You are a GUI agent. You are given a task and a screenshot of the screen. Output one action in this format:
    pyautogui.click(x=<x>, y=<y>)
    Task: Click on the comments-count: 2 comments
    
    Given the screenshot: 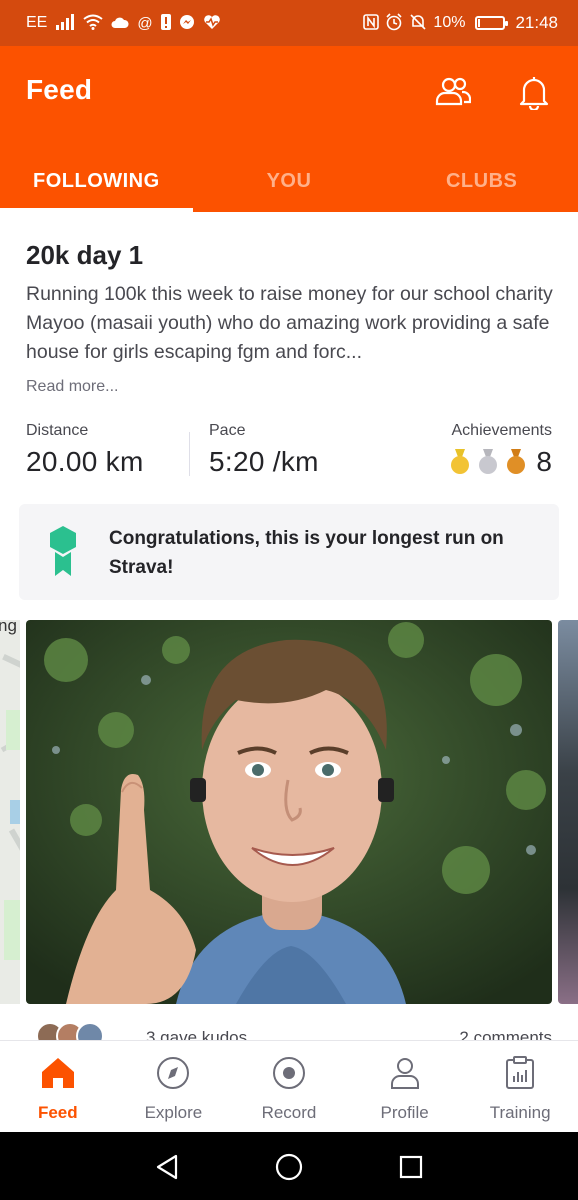 What is the action you would take?
    pyautogui.click(x=505, y=1034)
    